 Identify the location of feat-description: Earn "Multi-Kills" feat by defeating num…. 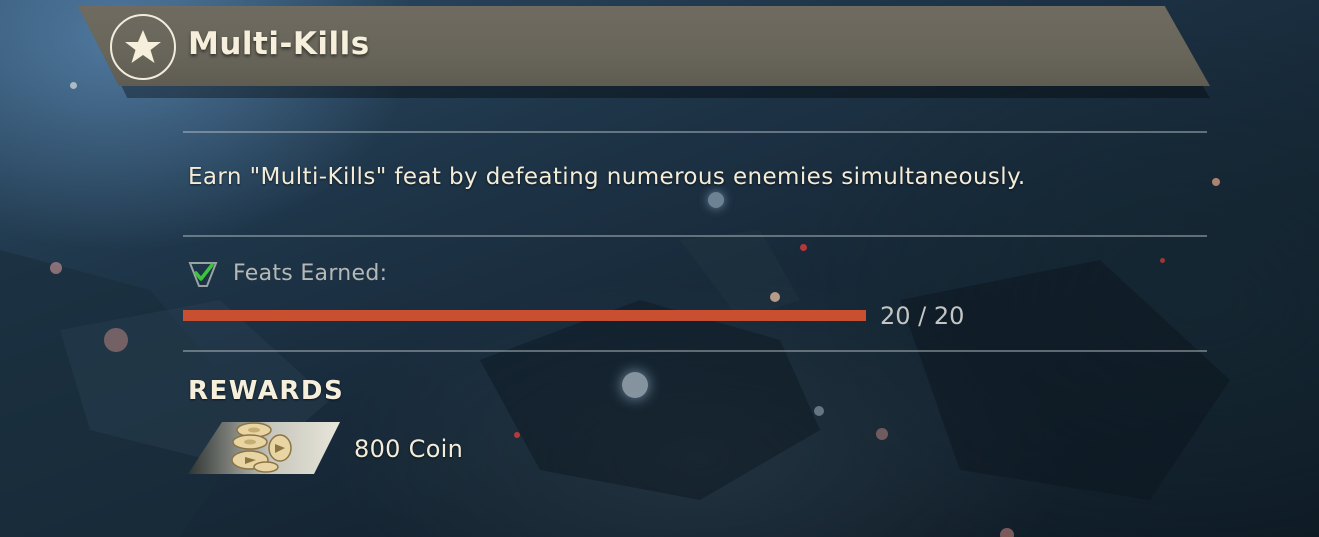
(607, 177).